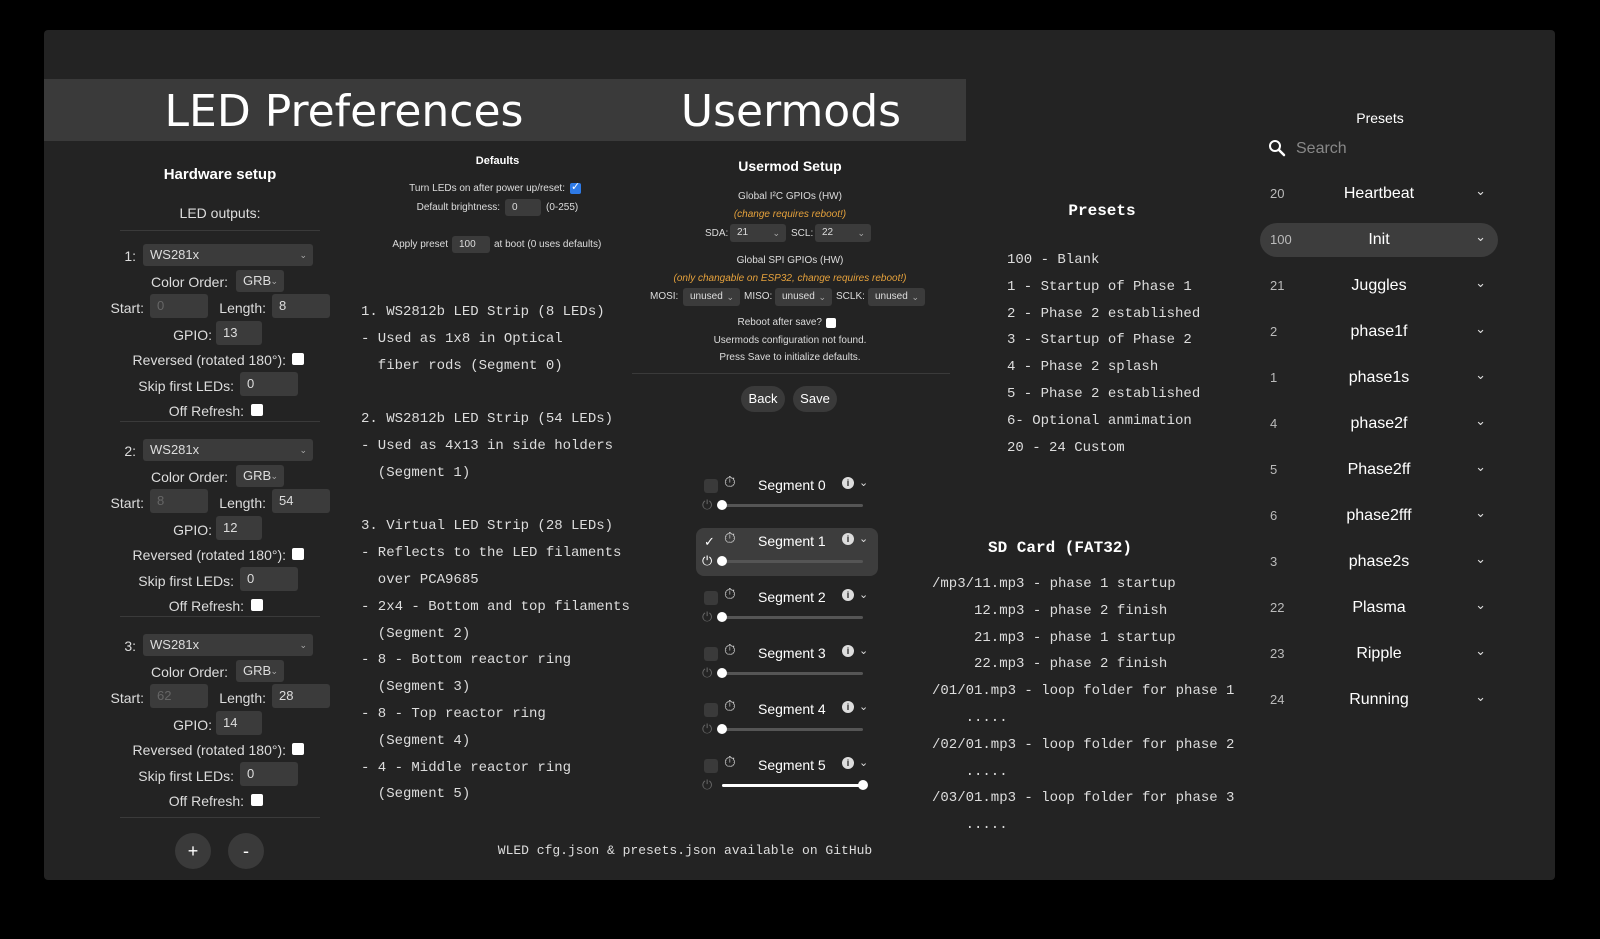 Image resolution: width=1600 pixels, height=939 pixels. Describe the element at coordinates (575, 187) in the screenshot. I see `turn-on-checkbox` at that location.